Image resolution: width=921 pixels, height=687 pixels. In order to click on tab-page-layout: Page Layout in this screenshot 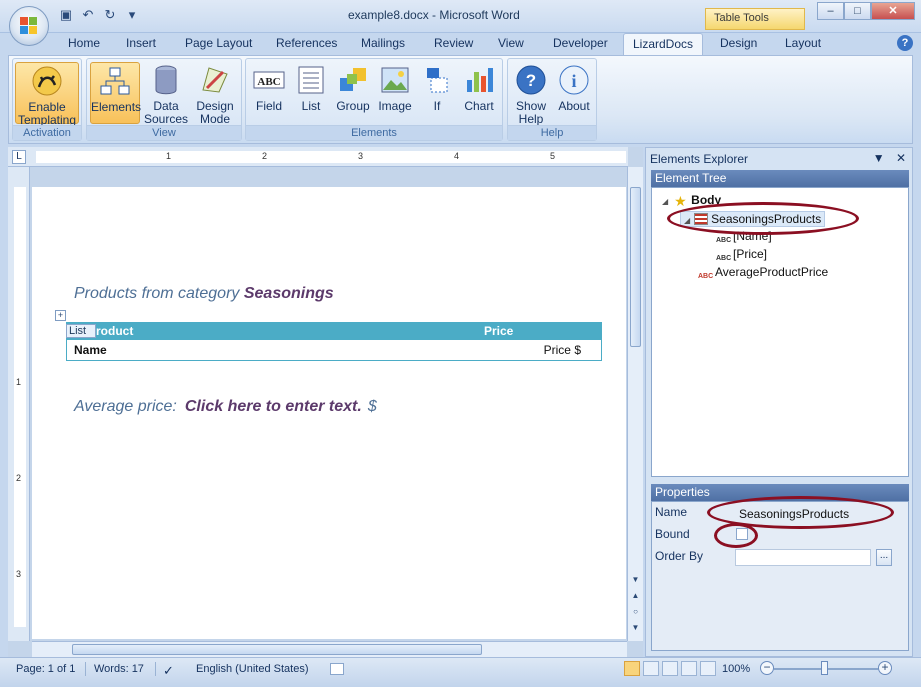, I will do `click(218, 43)`.